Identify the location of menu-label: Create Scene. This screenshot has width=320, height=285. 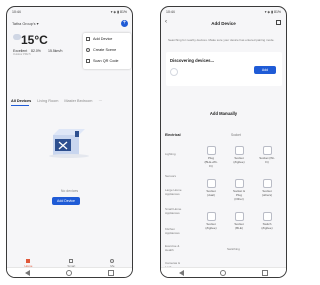
(105, 50).